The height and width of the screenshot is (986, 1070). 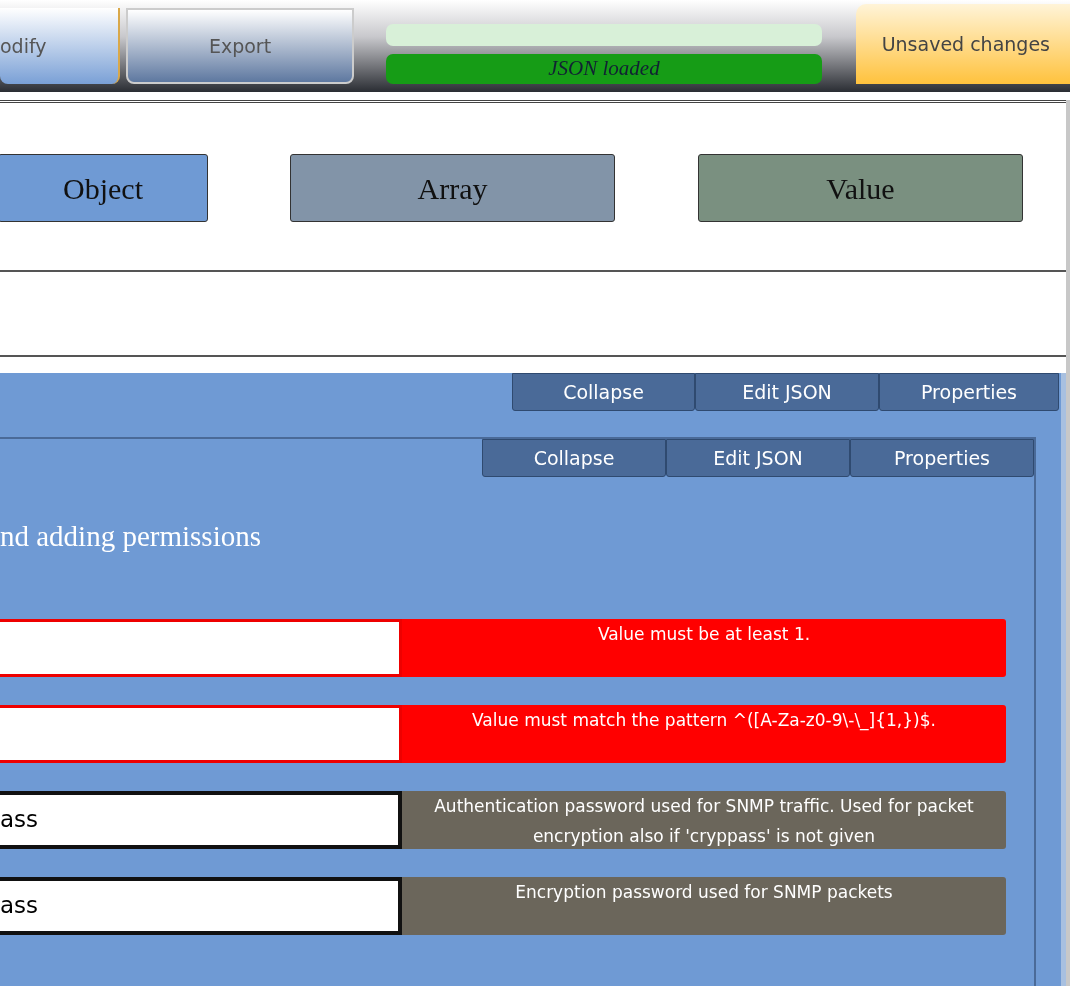 What do you see at coordinates (452, 188) in the screenshot?
I see `array-button: Array` at bounding box center [452, 188].